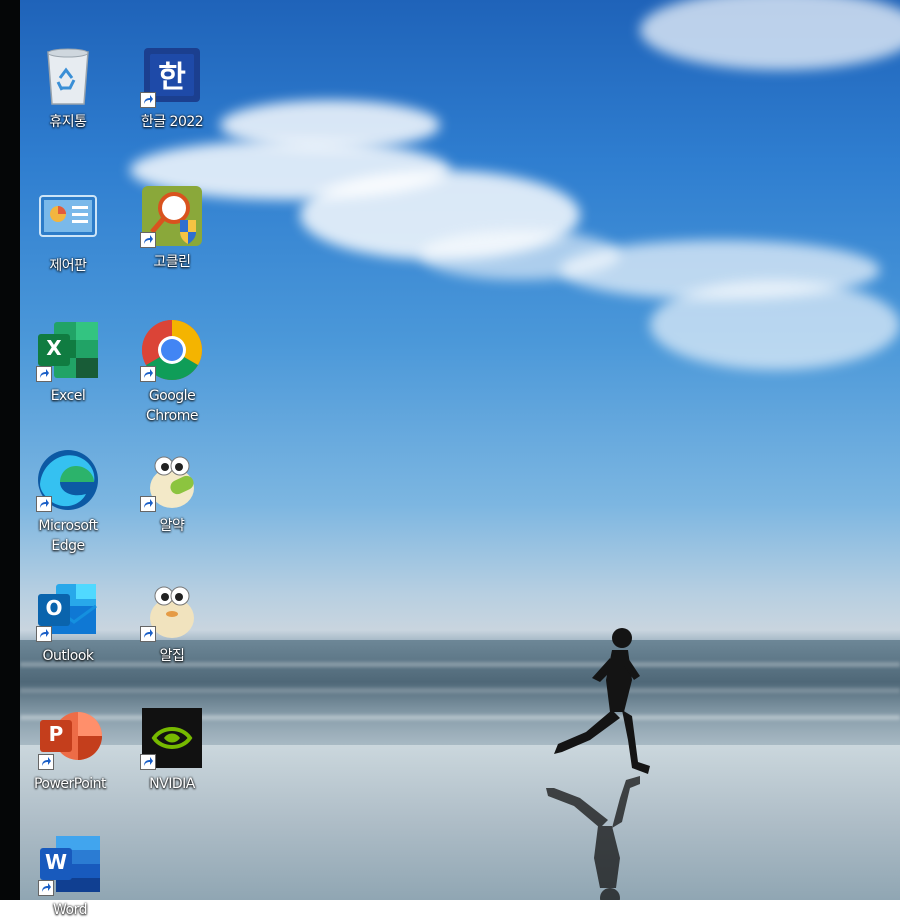  I want to click on desktop-icon-label: 알집, so click(172, 656).